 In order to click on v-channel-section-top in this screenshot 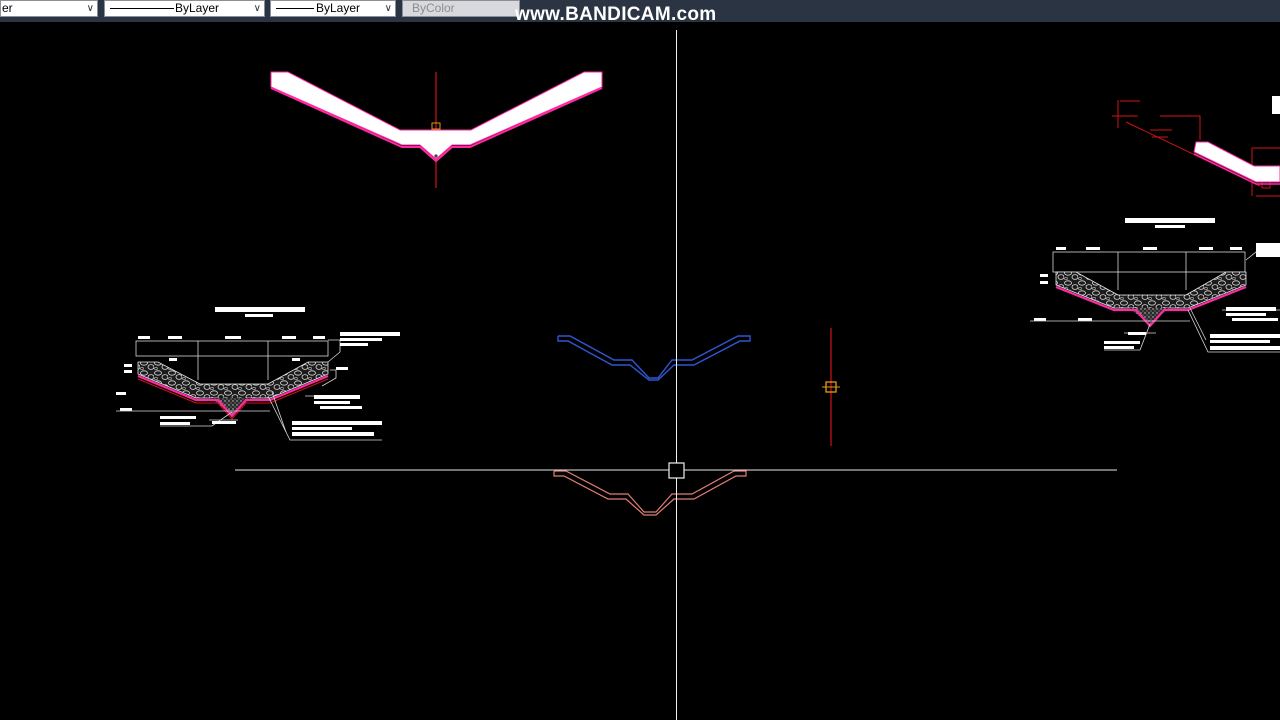, I will do `click(436, 129)`.